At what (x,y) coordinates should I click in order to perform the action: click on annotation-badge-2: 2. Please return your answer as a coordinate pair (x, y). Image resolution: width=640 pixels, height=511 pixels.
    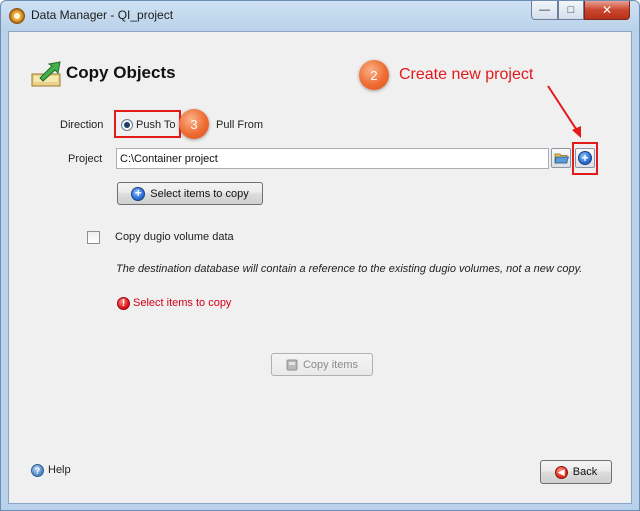
    Looking at the image, I should click on (374, 75).